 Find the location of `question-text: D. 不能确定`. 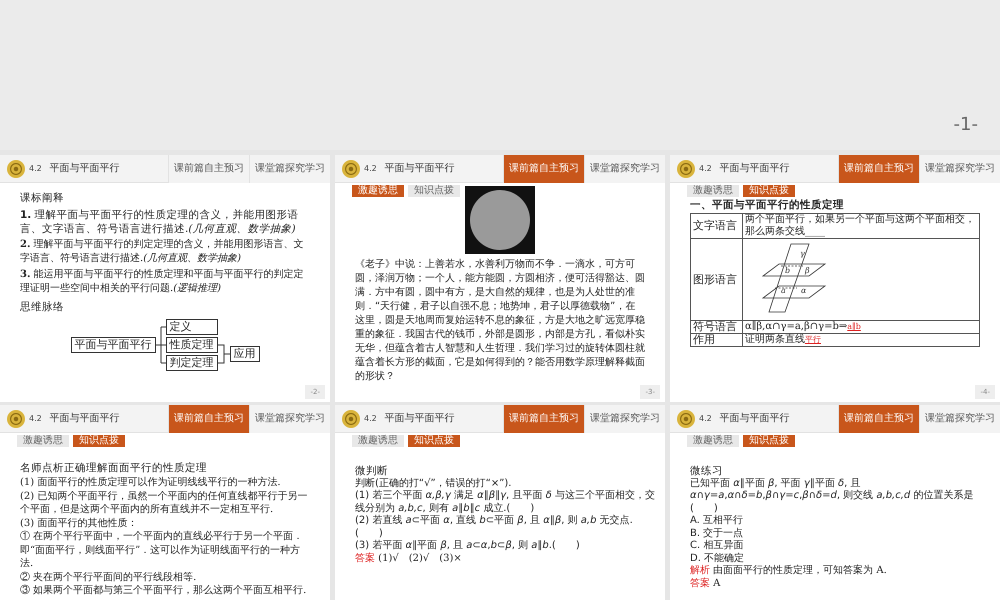

question-text: D. 不能确定 is located at coordinates (718, 558).